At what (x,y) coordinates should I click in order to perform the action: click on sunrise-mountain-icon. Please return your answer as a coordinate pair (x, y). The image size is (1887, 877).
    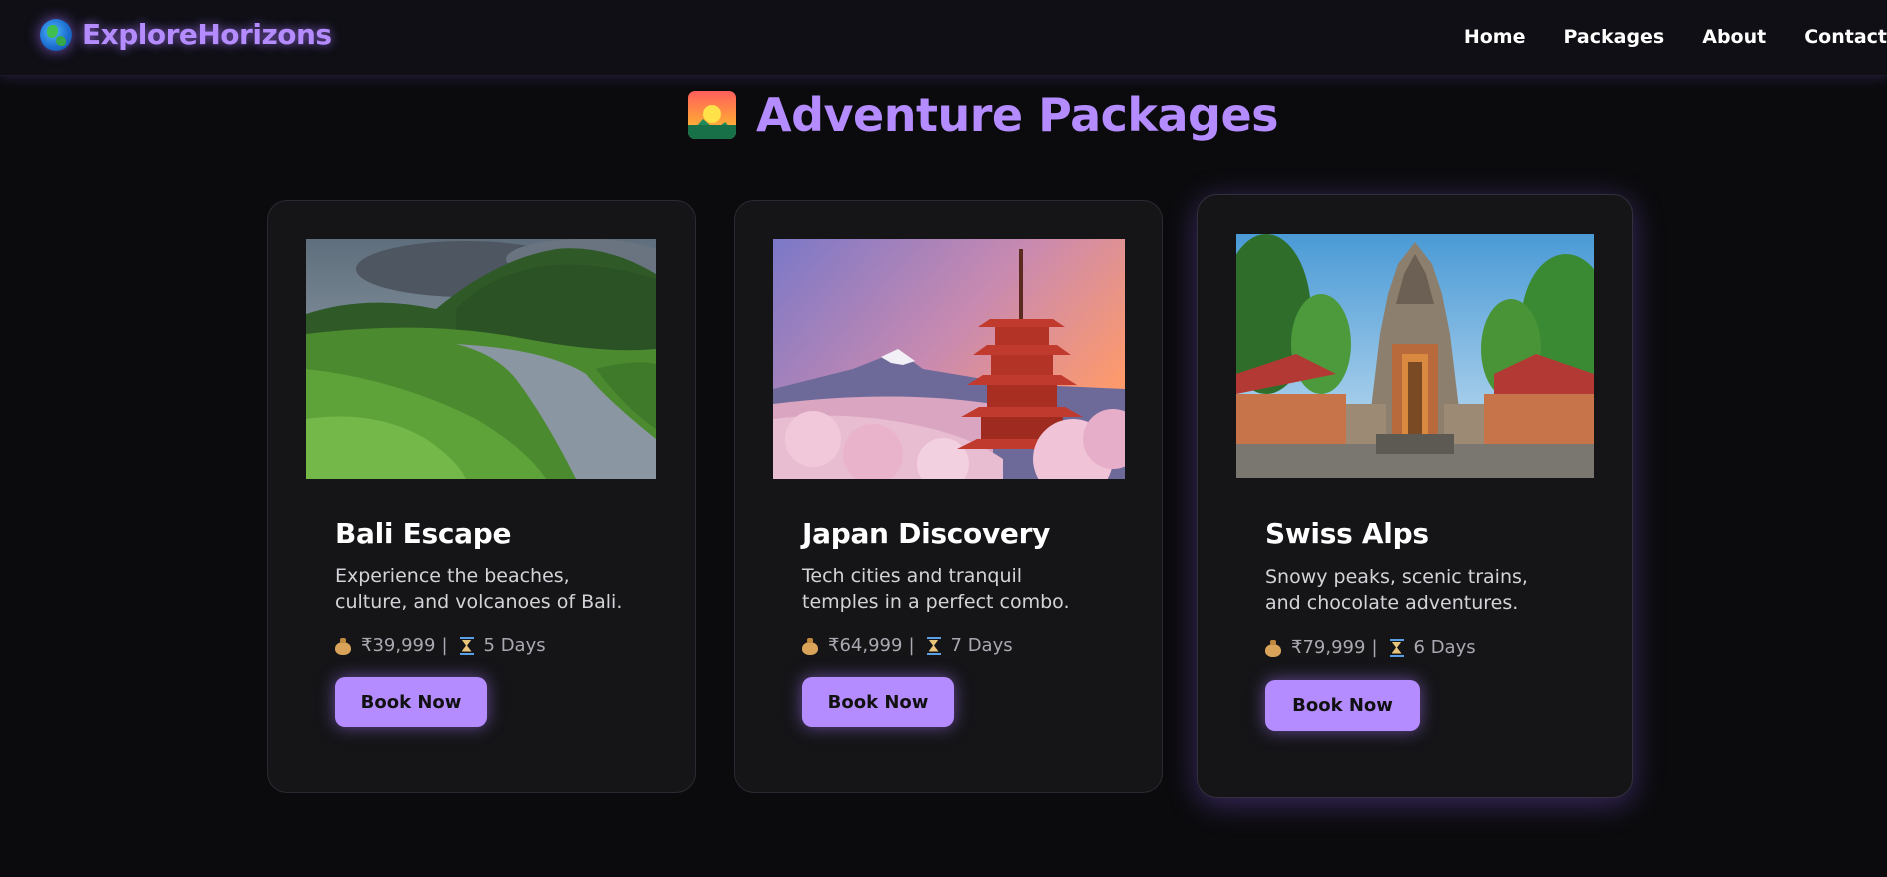
    Looking at the image, I should click on (712, 115).